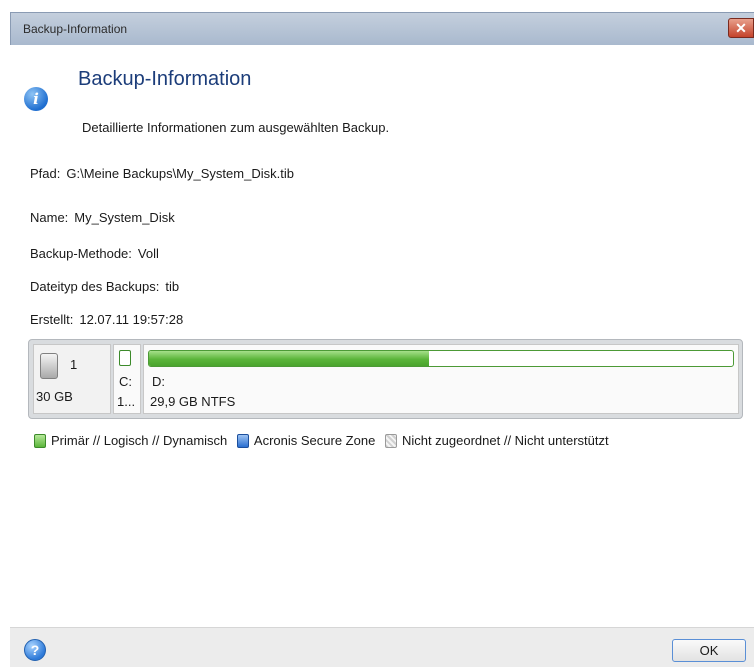  What do you see at coordinates (49, 366) in the screenshot?
I see `hard-drive-icon` at bounding box center [49, 366].